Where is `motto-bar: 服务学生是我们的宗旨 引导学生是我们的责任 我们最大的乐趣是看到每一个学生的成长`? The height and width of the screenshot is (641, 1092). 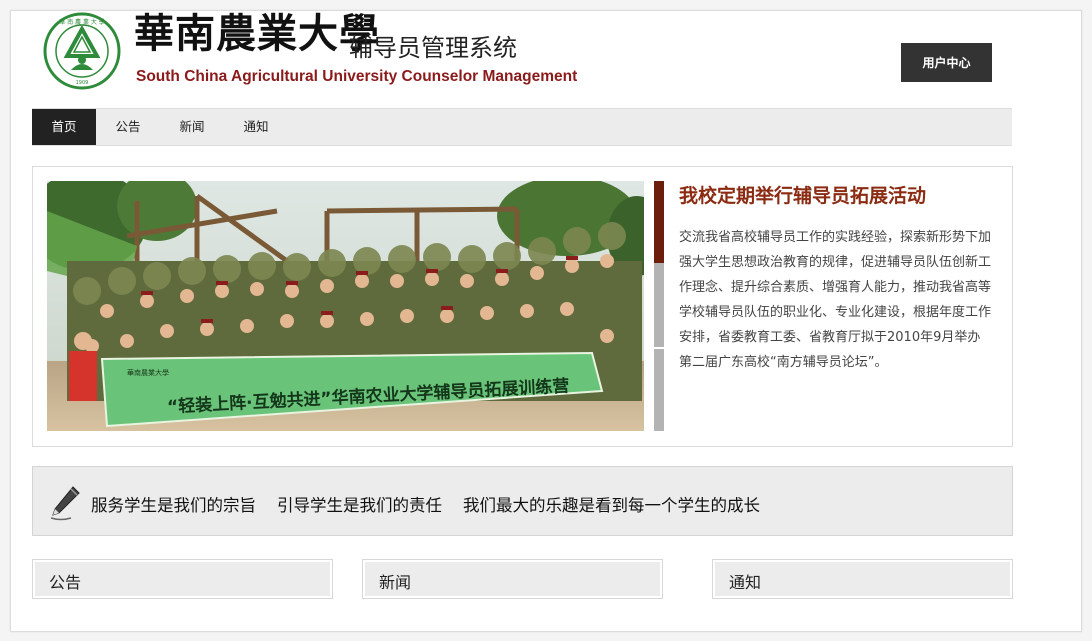 motto-bar: 服务学生是我们的宗旨 引导学生是我们的责任 我们最大的乐趣是看到每一个学生的成长 is located at coordinates (522, 501).